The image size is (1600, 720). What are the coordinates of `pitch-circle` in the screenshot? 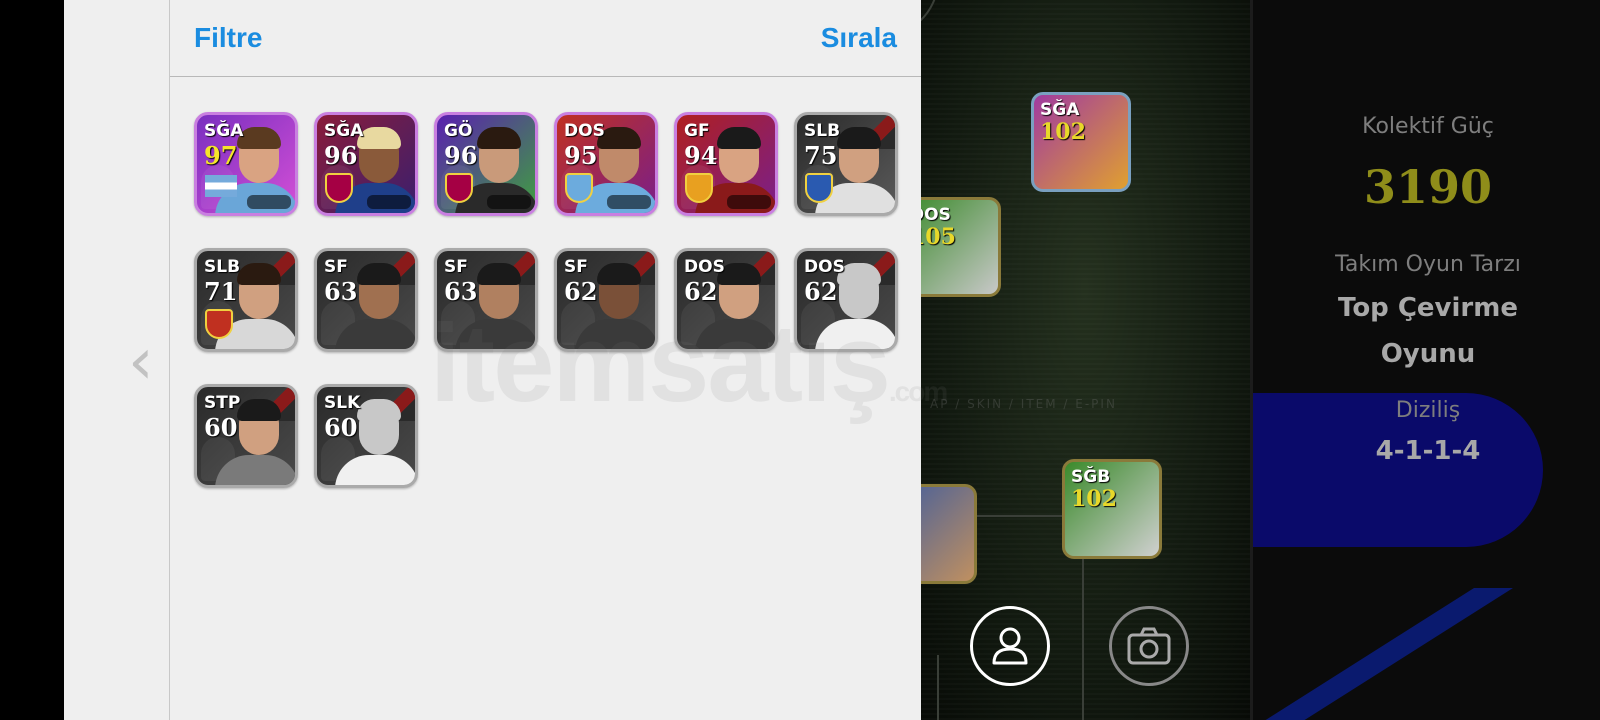 It's located at (929, 20).